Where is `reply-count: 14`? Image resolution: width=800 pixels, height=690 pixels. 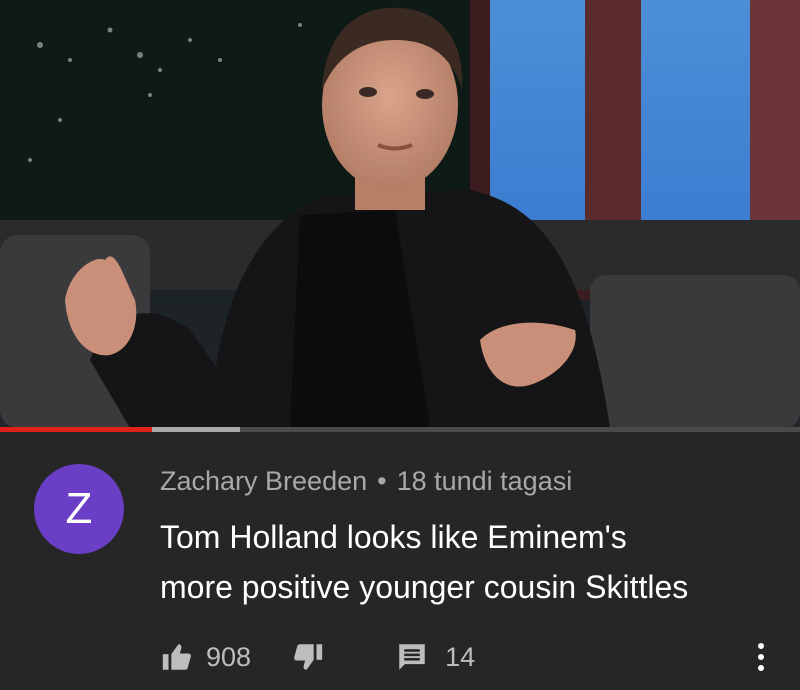
reply-count: 14 is located at coordinates (460, 656).